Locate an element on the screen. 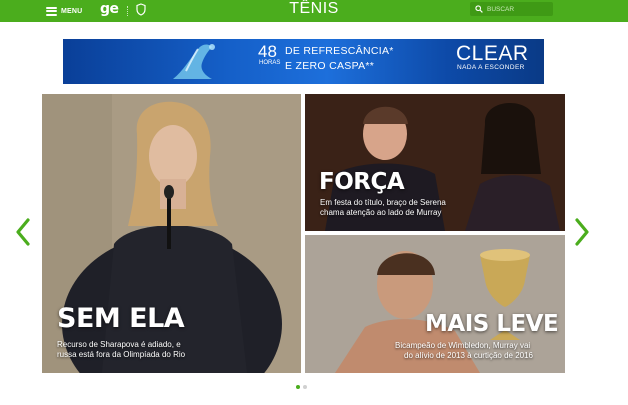  card-headline: FORÇA is located at coordinates (362, 182).